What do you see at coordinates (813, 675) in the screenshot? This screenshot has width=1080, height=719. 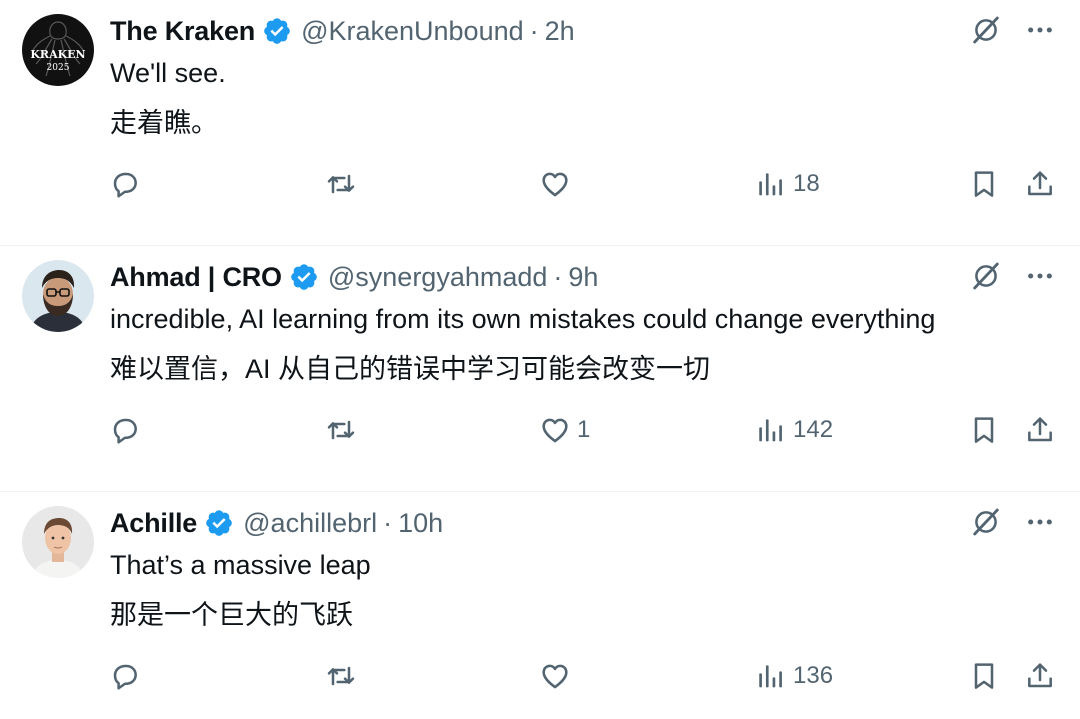 I see `view-count: 136` at bounding box center [813, 675].